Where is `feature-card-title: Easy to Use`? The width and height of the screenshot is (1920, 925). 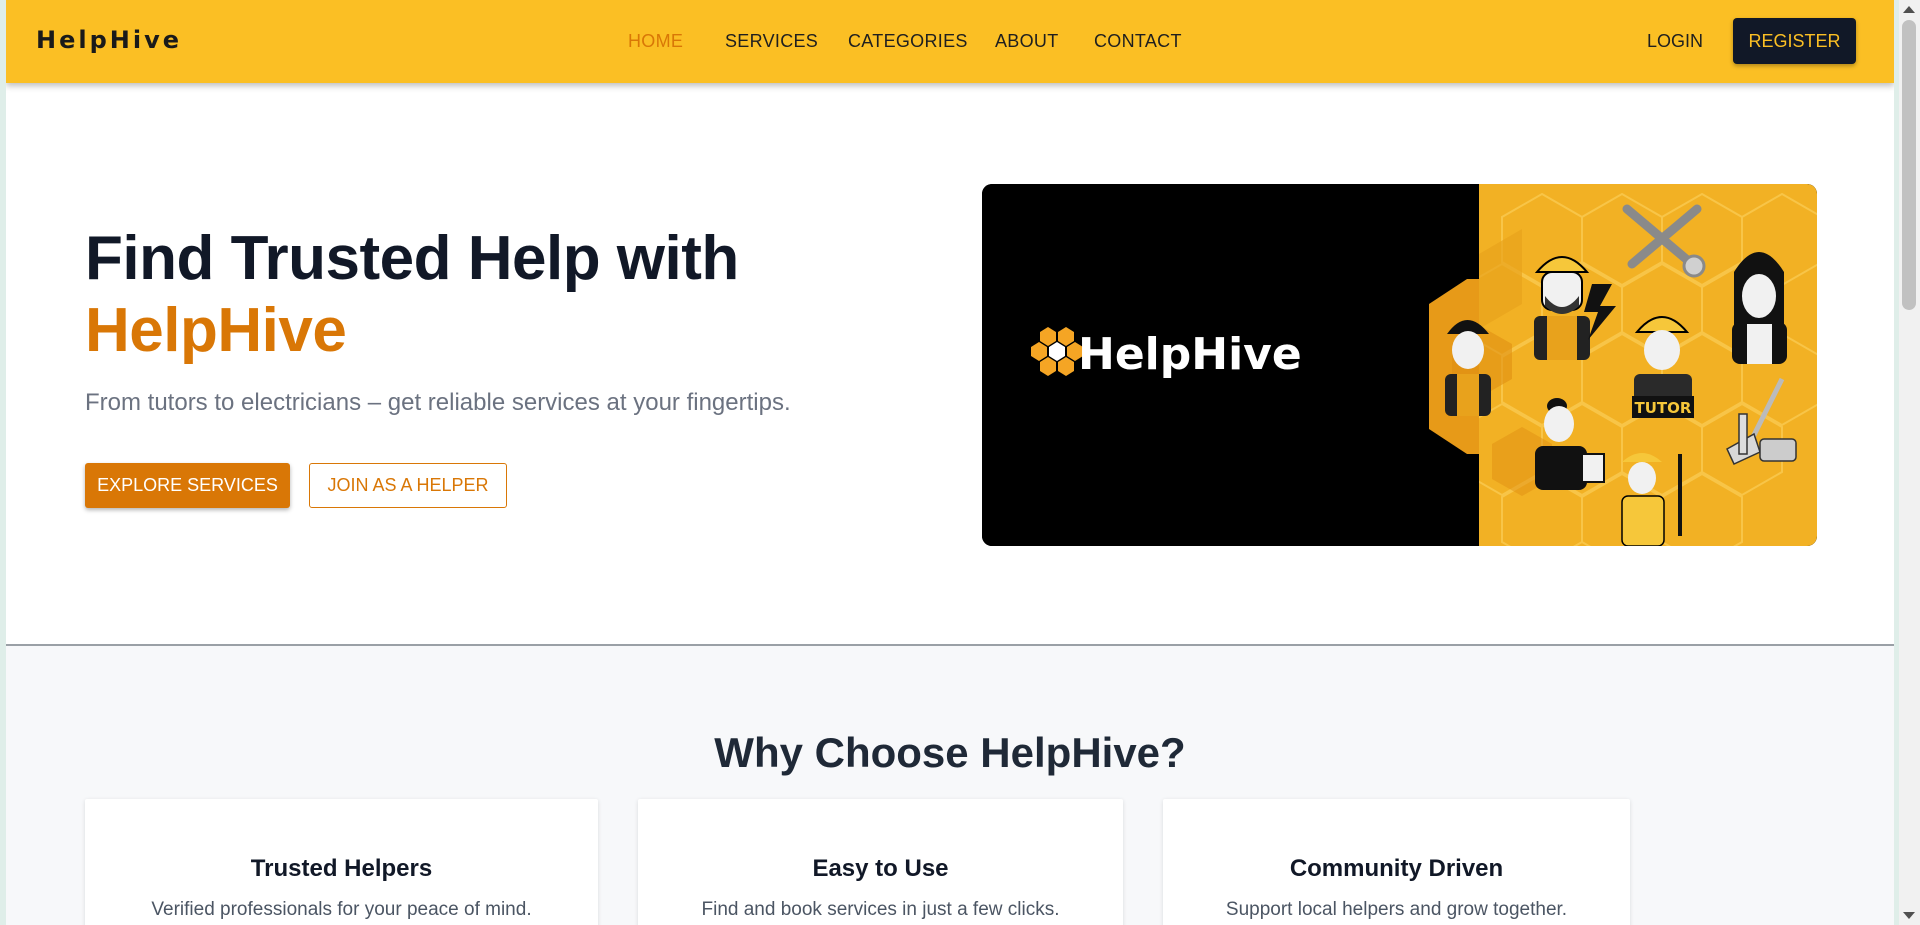 feature-card-title: Easy to Use is located at coordinates (880, 868).